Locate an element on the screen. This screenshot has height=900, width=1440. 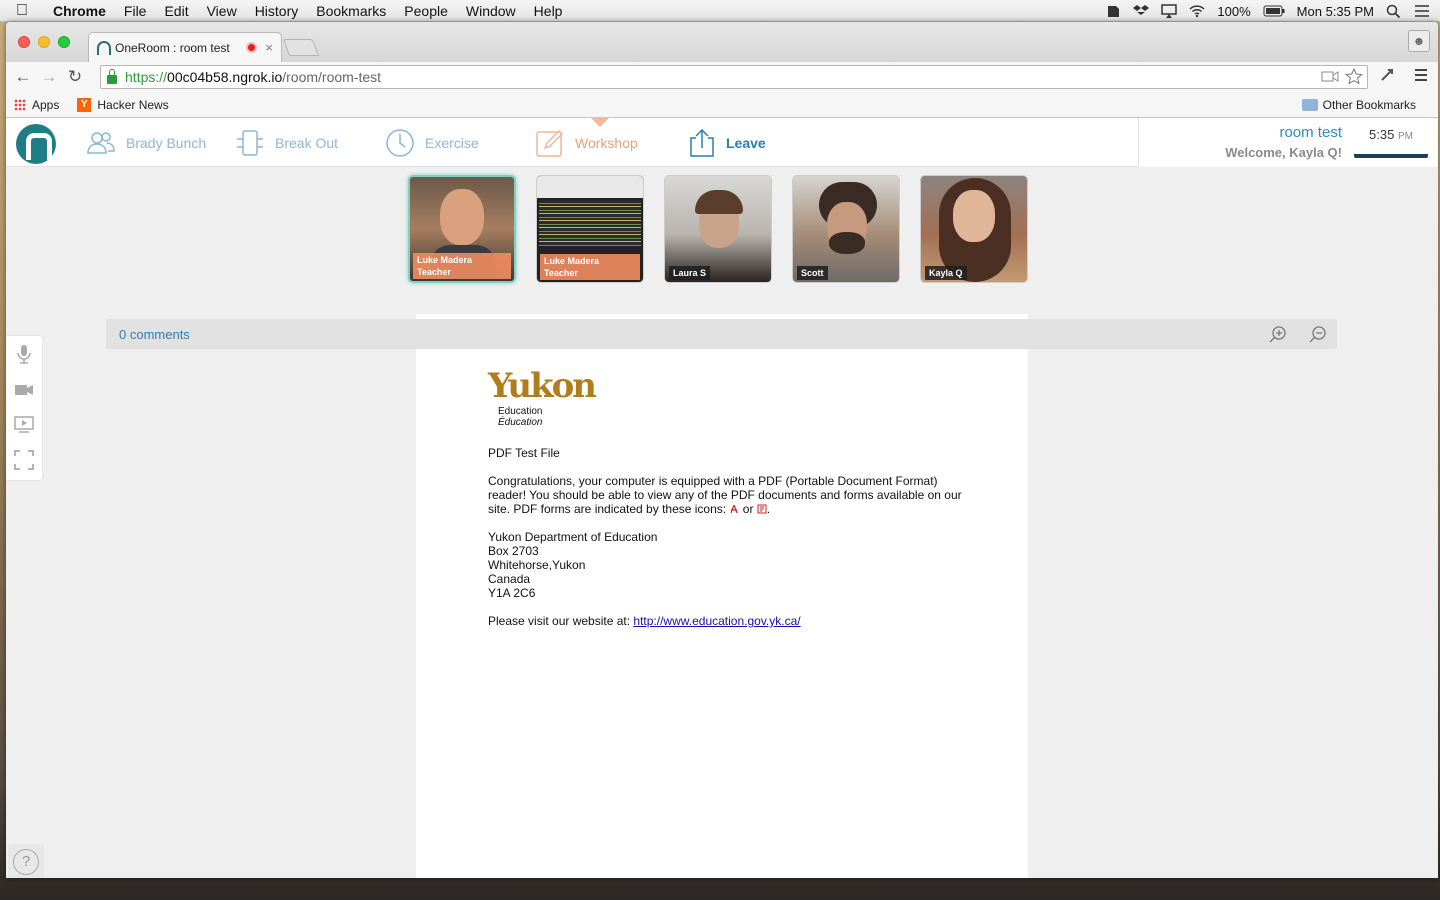
back-arrow-icon: ← is located at coordinates (23, 77).